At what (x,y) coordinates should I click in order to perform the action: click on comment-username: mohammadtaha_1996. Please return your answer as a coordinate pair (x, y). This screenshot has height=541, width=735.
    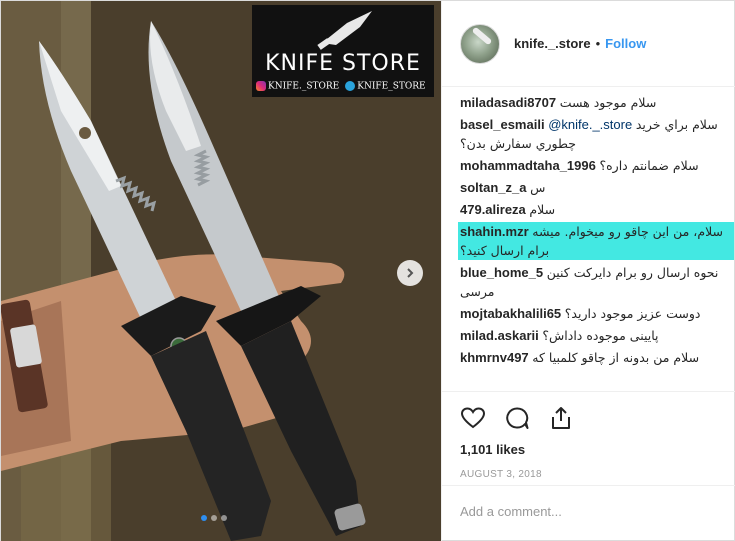
    Looking at the image, I should click on (528, 165).